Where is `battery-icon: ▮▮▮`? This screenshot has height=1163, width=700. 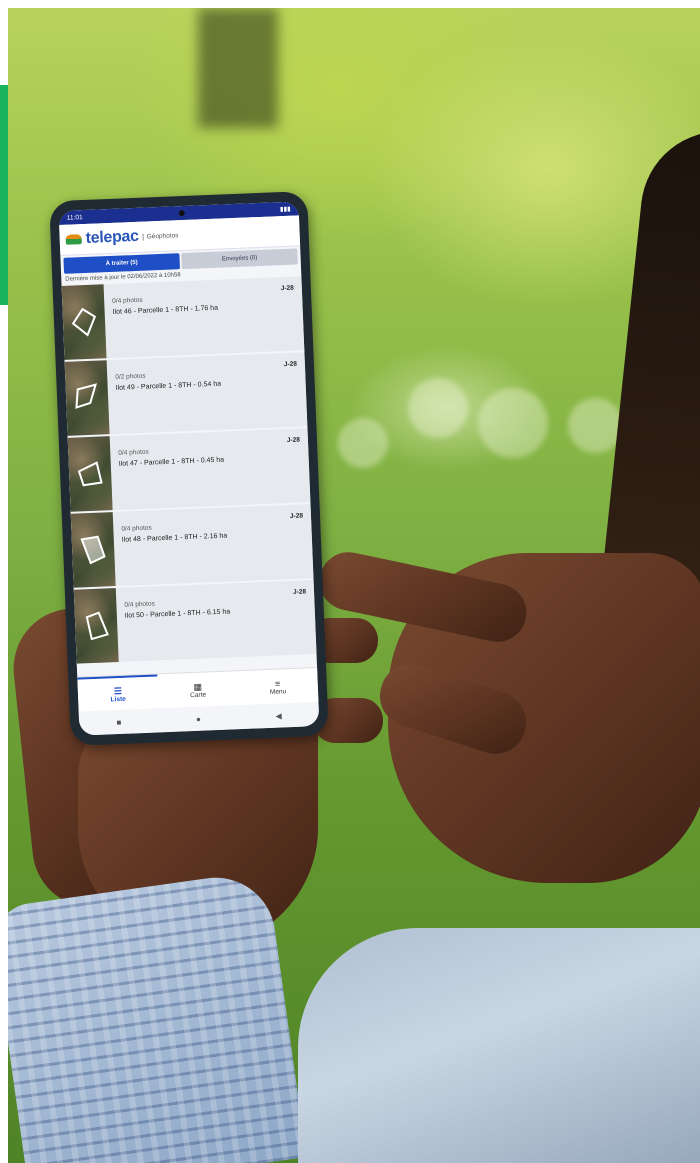 battery-icon: ▮▮▮ is located at coordinates (285, 209).